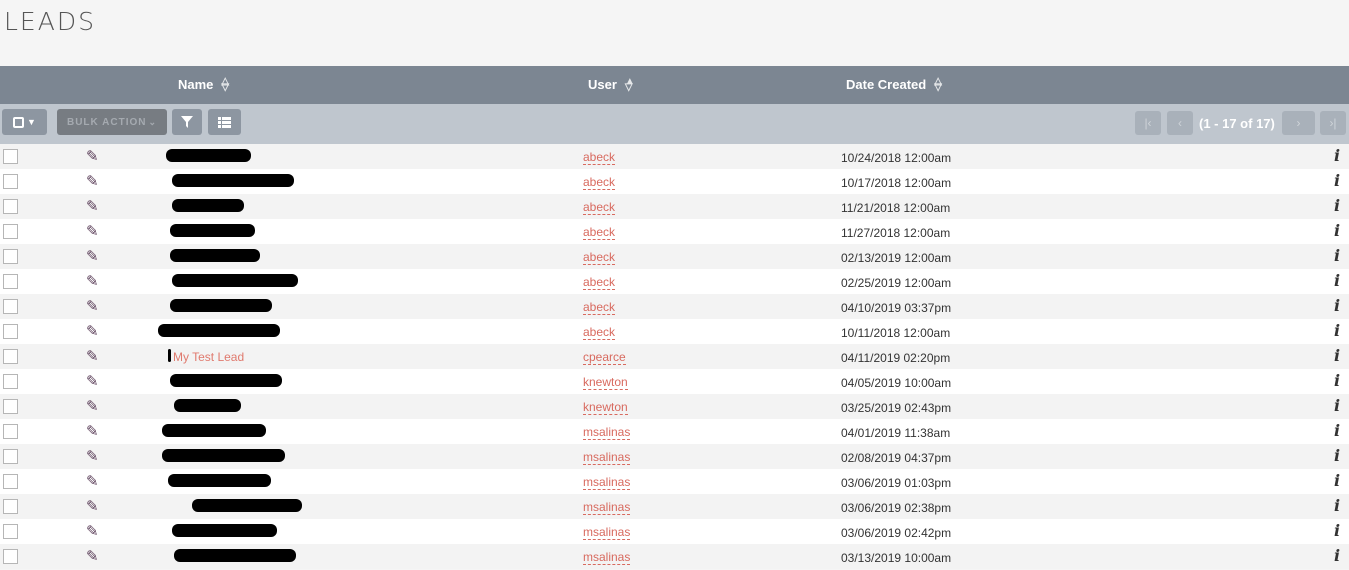 The width and height of the screenshot is (1349, 570). Describe the element at coordinates (896, 508) in the screenshot. I see `date-created: 03/06/2019 02:38pm` at that location.